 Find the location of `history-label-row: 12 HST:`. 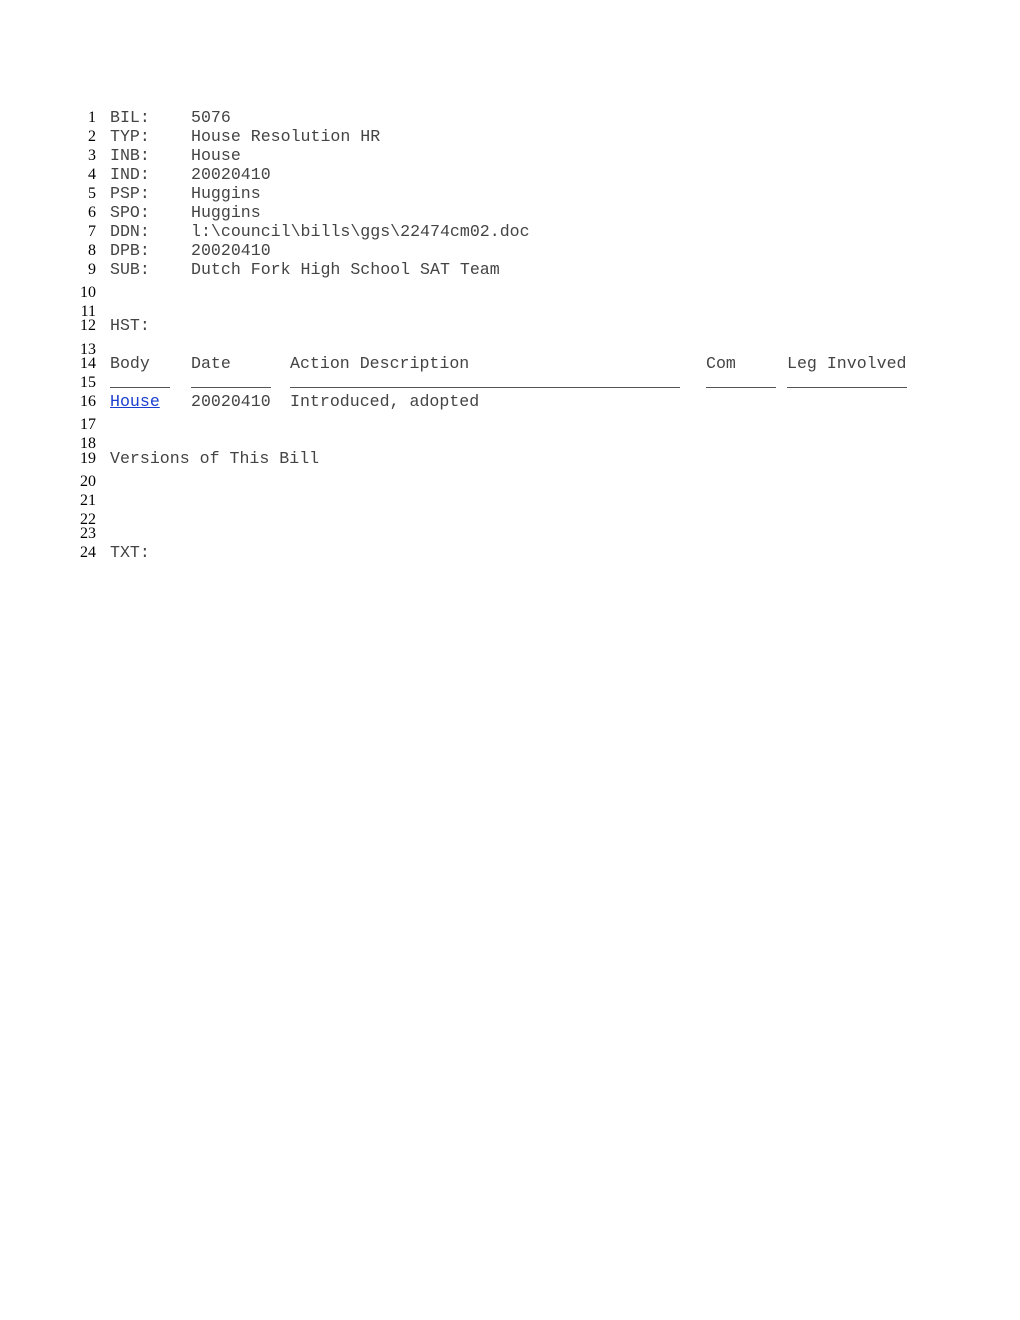

history-label-row: 12 HST: is located at coordinates (510, 325).